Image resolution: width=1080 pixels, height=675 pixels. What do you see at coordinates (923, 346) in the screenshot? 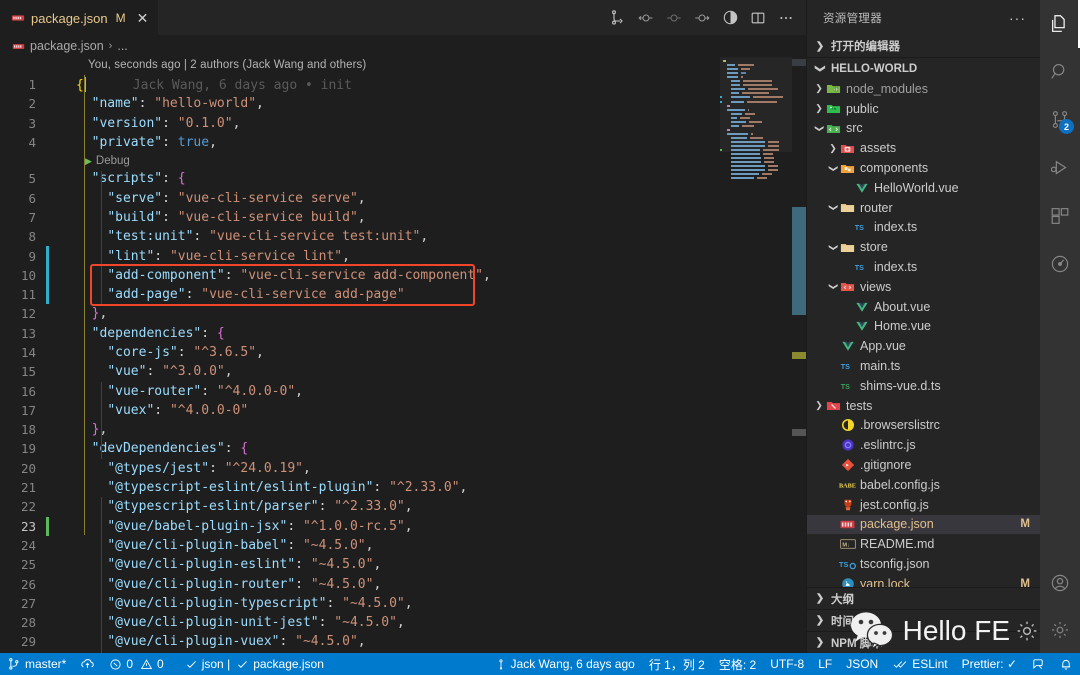
I see `tree-file: App.vue` at bounding box center [923, 346].